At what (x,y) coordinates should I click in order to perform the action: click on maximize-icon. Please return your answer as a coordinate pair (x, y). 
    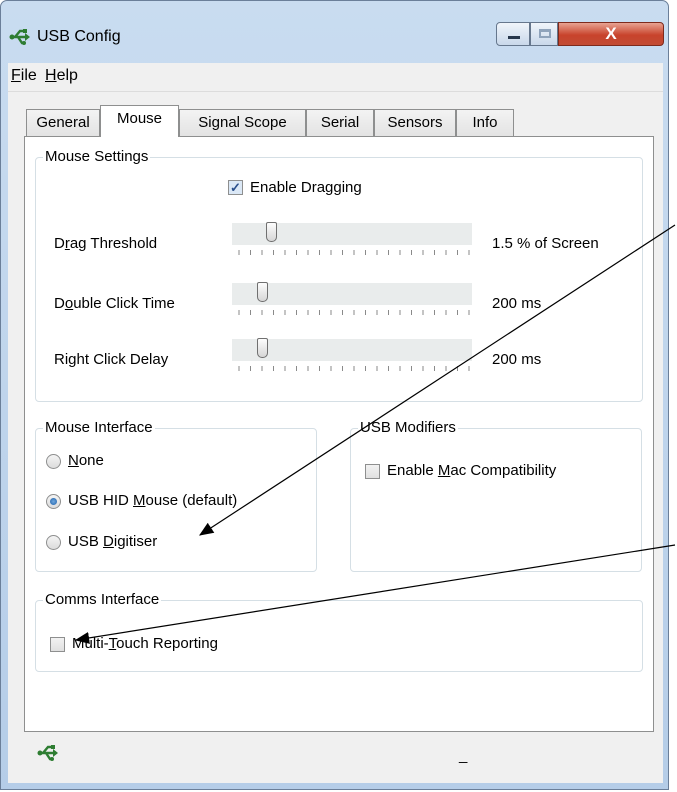
    Looking at the image, I should click on (545, 33).